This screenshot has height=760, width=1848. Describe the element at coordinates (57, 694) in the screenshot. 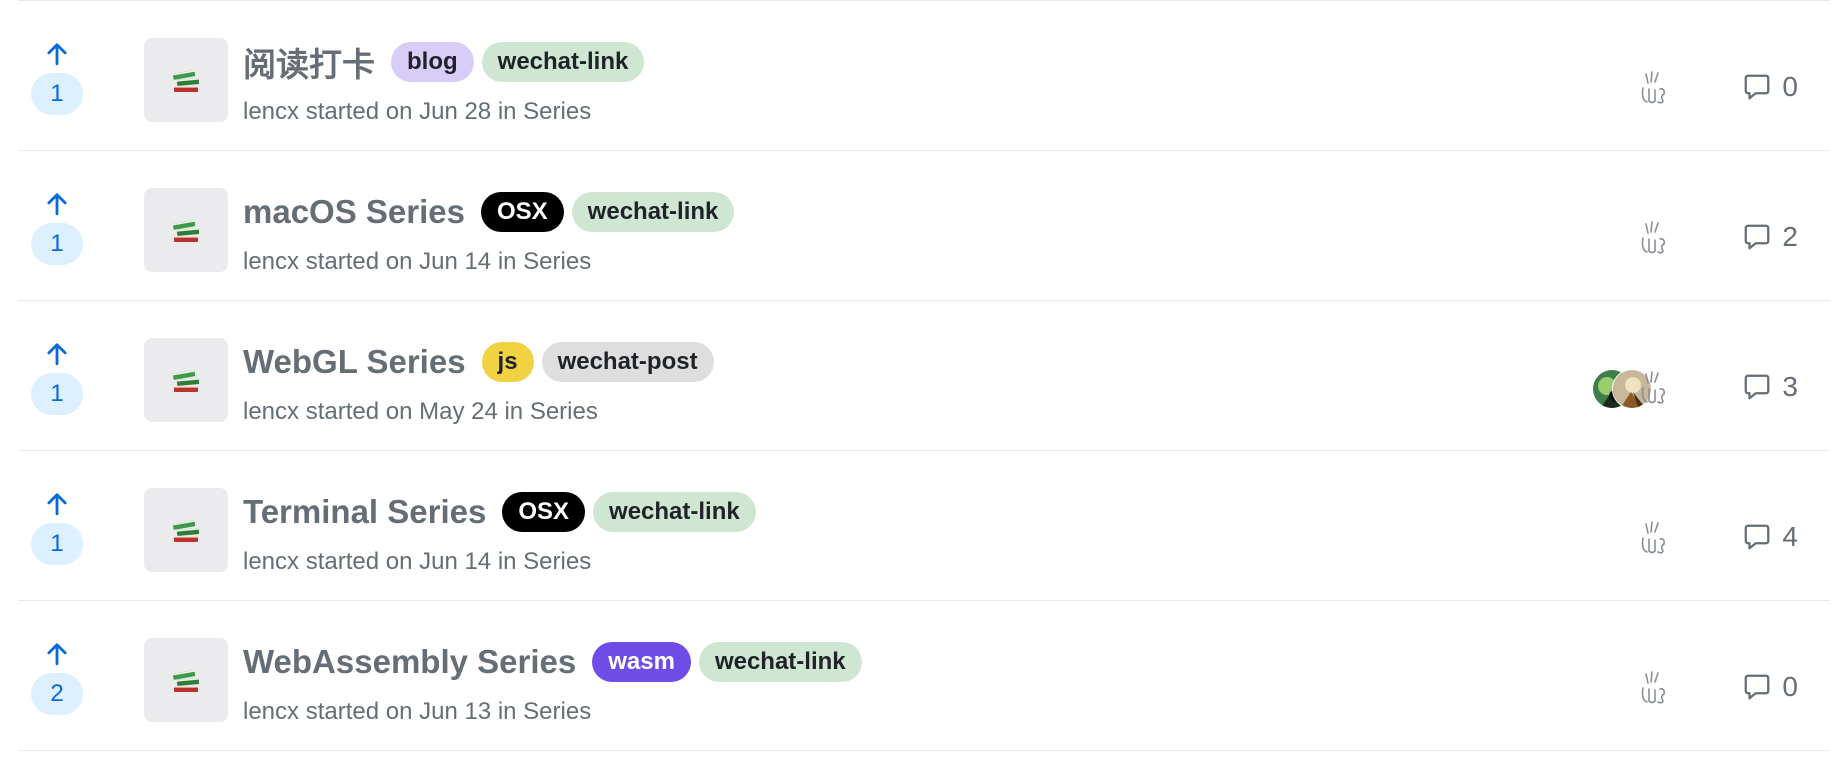

I see `vote-count: 2` at that location.